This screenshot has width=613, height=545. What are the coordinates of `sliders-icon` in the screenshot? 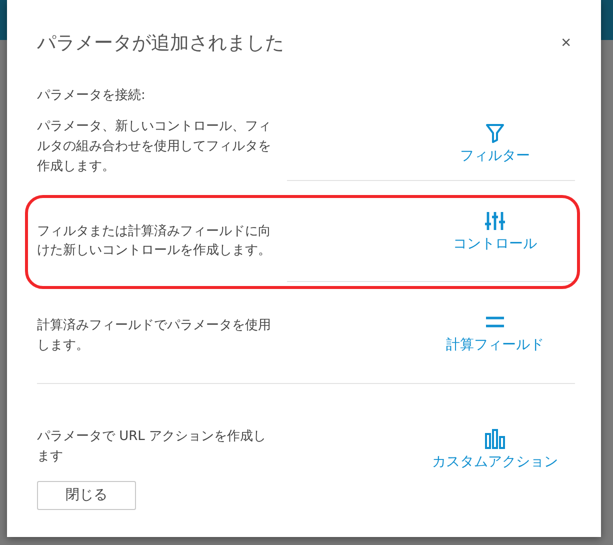 It's located at (495, 221).